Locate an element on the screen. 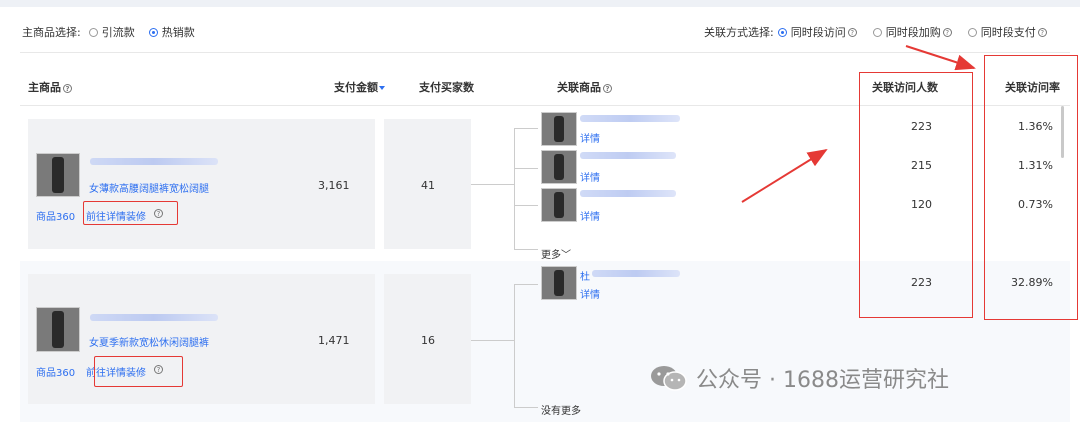  watermark-text: 公众号 · 1688运营研究社 is located at coordinates (822, 380).